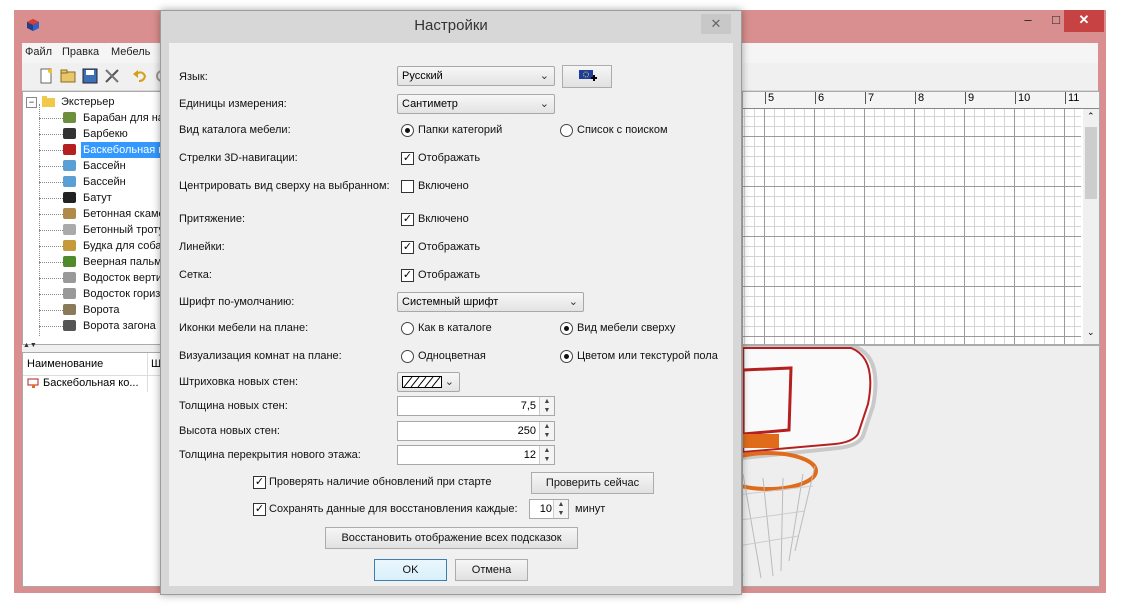  Describe the element at coordinates (1072, 98) in the screenshot. I see `ruler-tick-label: 11` at that location.